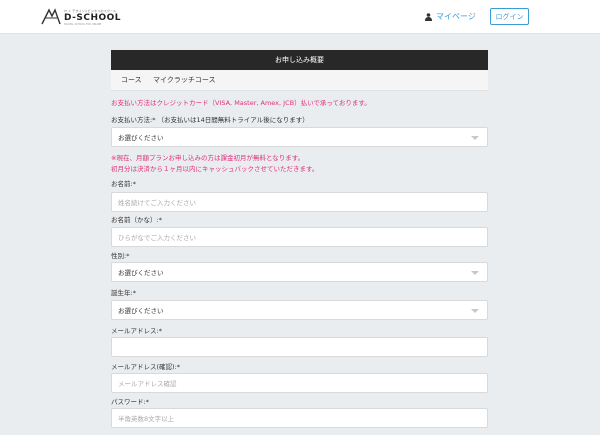 The height and width of the screenshot is (435, 600). Describe the element at coordinates (184, 80) in the screenshot. I see `course-value: マイクラッチコース` at that location.